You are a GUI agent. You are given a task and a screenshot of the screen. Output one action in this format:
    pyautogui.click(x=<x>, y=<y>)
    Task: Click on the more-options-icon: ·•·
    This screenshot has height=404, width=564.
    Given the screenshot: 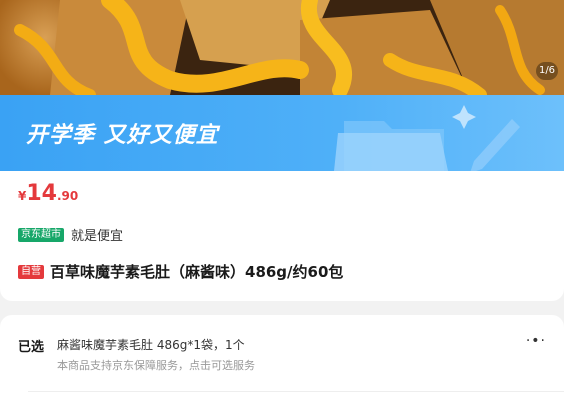 What is the action you would take?
    pyautogui.click(x=536, y=341)
    